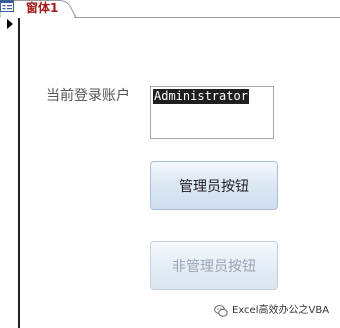 This screenshot has height=328, width=340. What do you see at coordinates (281, 310) in the screenshot?
I see `watermark-text: Excel高效办公之VBA` at bounding box center [281, 310].